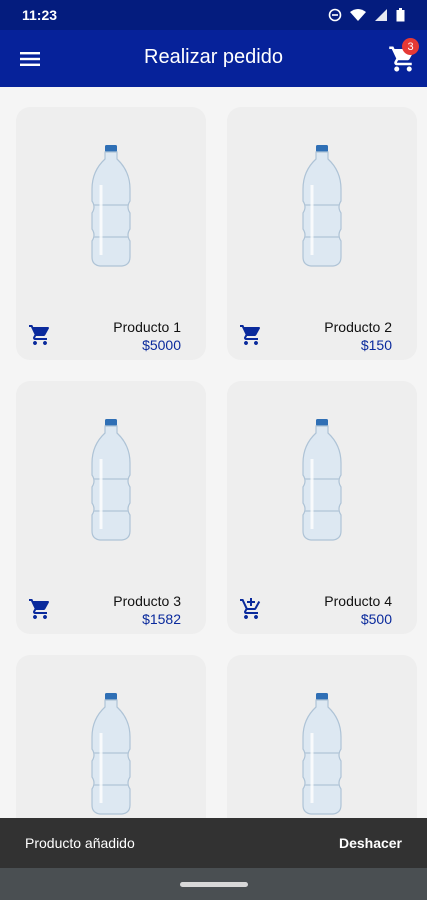 This screenshot has width=427, height=900. Describe the element at coordinates (147, 601) in the screenshot. I see `product-name: Producto 3` at that location.